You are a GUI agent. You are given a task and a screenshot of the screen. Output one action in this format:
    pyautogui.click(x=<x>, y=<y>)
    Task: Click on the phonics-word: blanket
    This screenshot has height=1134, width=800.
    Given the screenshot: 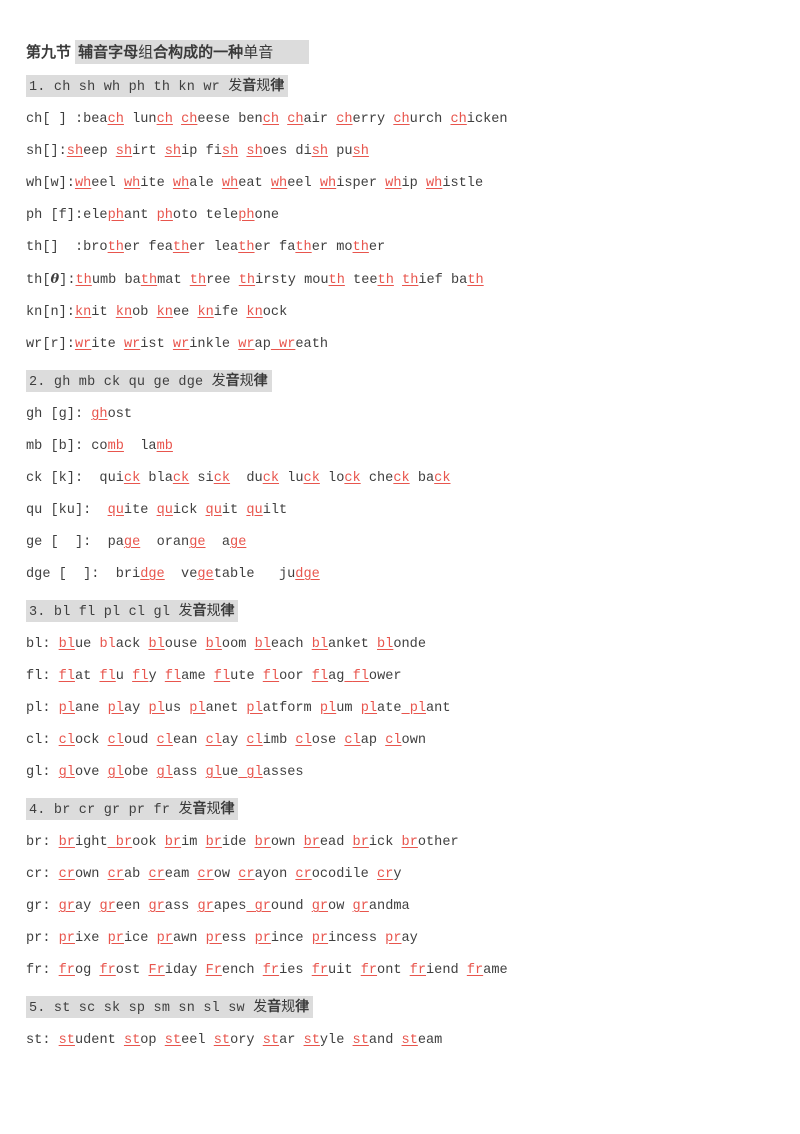 What is the action you would take?
    pyautogui.click(x=340, y=644)
    